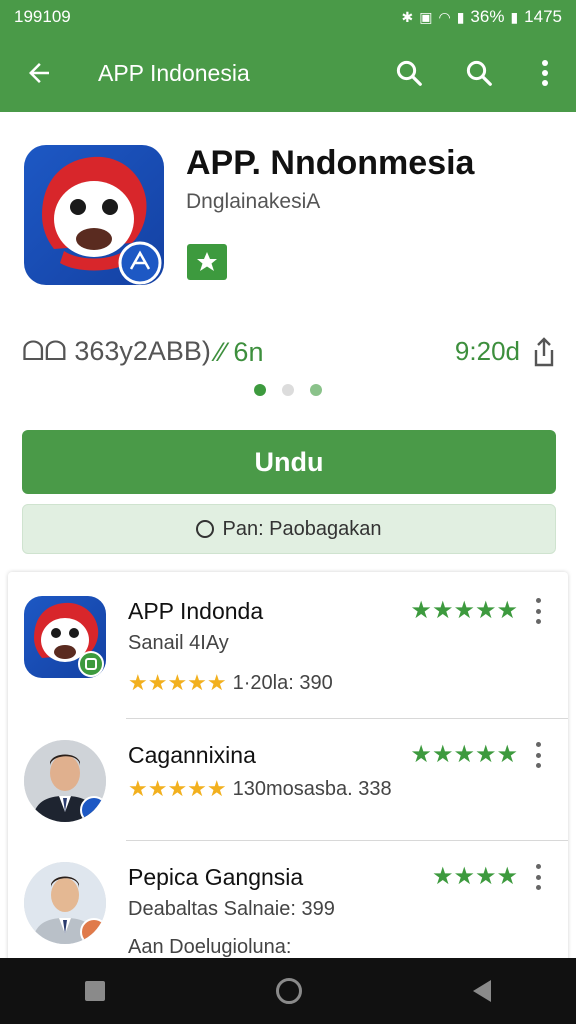 The image size is (576, 1024). I want to click on green-rating-stars: ★★★★, so click(474, 876).